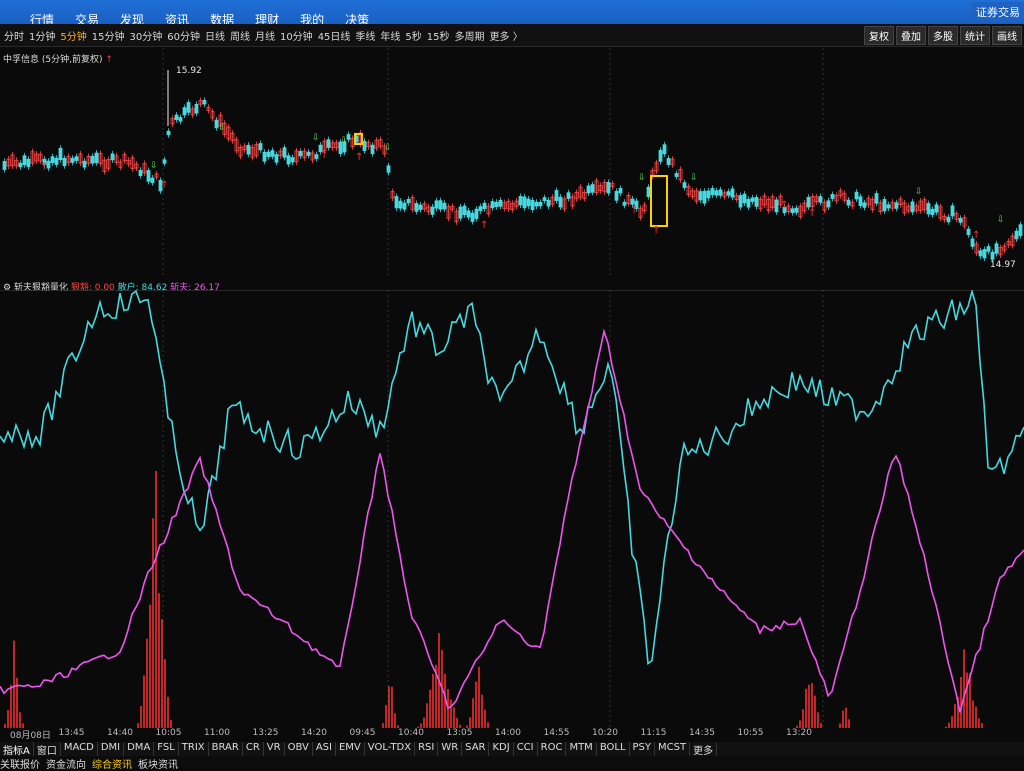  What do you see at coordinates (750, 733) in the screenshot?
I see `time-tick: 10:55` at bounding box center [750, 733].